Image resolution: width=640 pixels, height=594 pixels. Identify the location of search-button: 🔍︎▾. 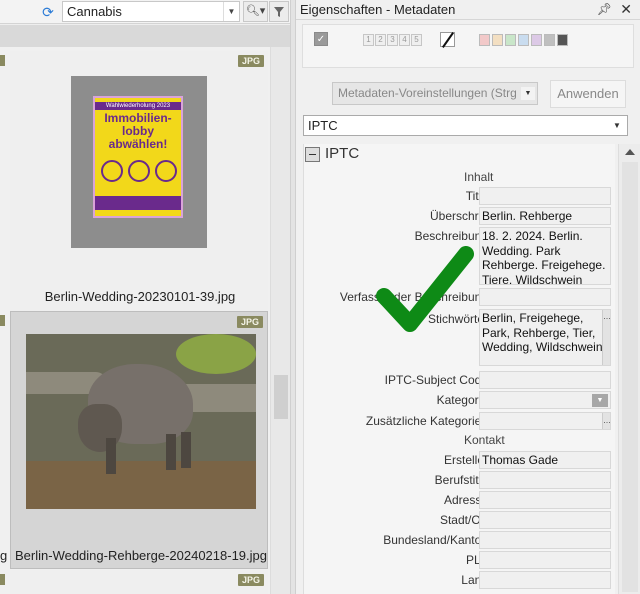
(255, 11).